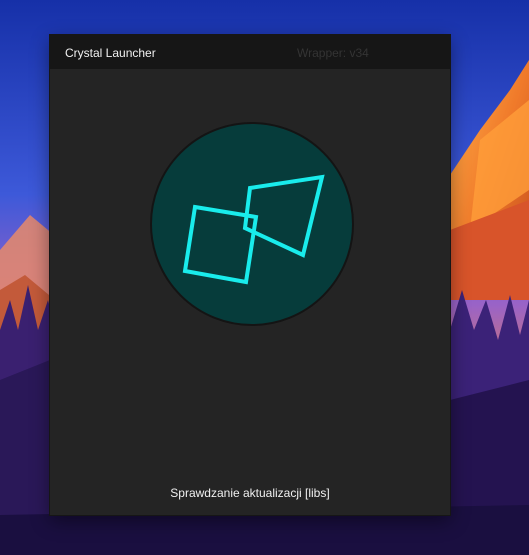 The height and width of the screenshot is (555, 529). What do you see at coordinates (250, 493) in the screenshot?
I see `status-text: Sprawdzanie aktualizacji [libs]` at bounding box center [250, 493].